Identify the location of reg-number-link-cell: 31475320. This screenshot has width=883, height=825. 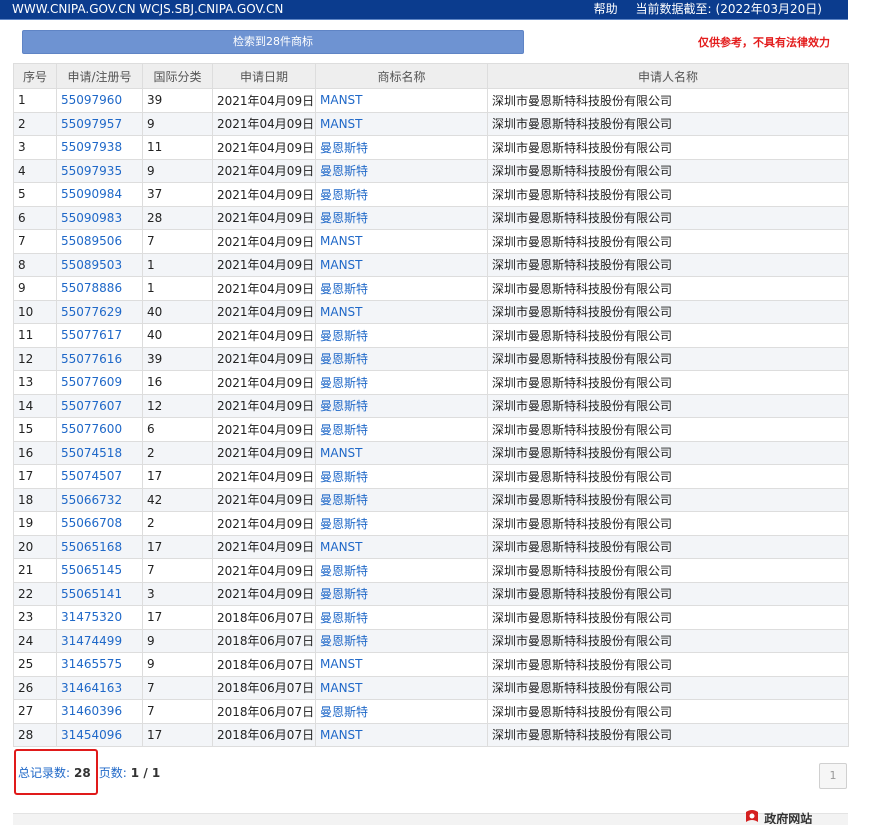
(99, 617).